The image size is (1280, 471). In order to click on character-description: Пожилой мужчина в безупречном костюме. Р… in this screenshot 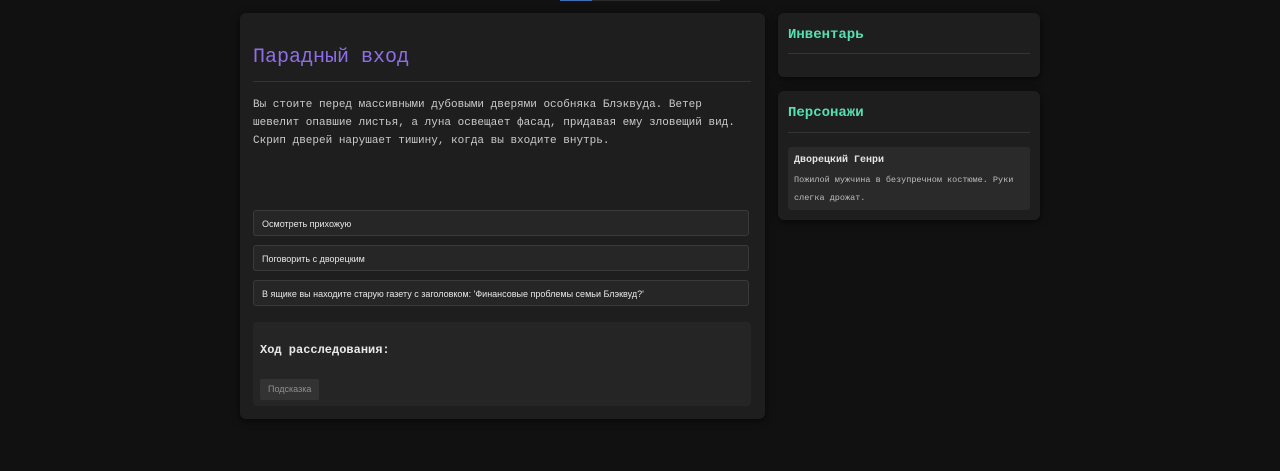, I will do `click(904, 189)`.